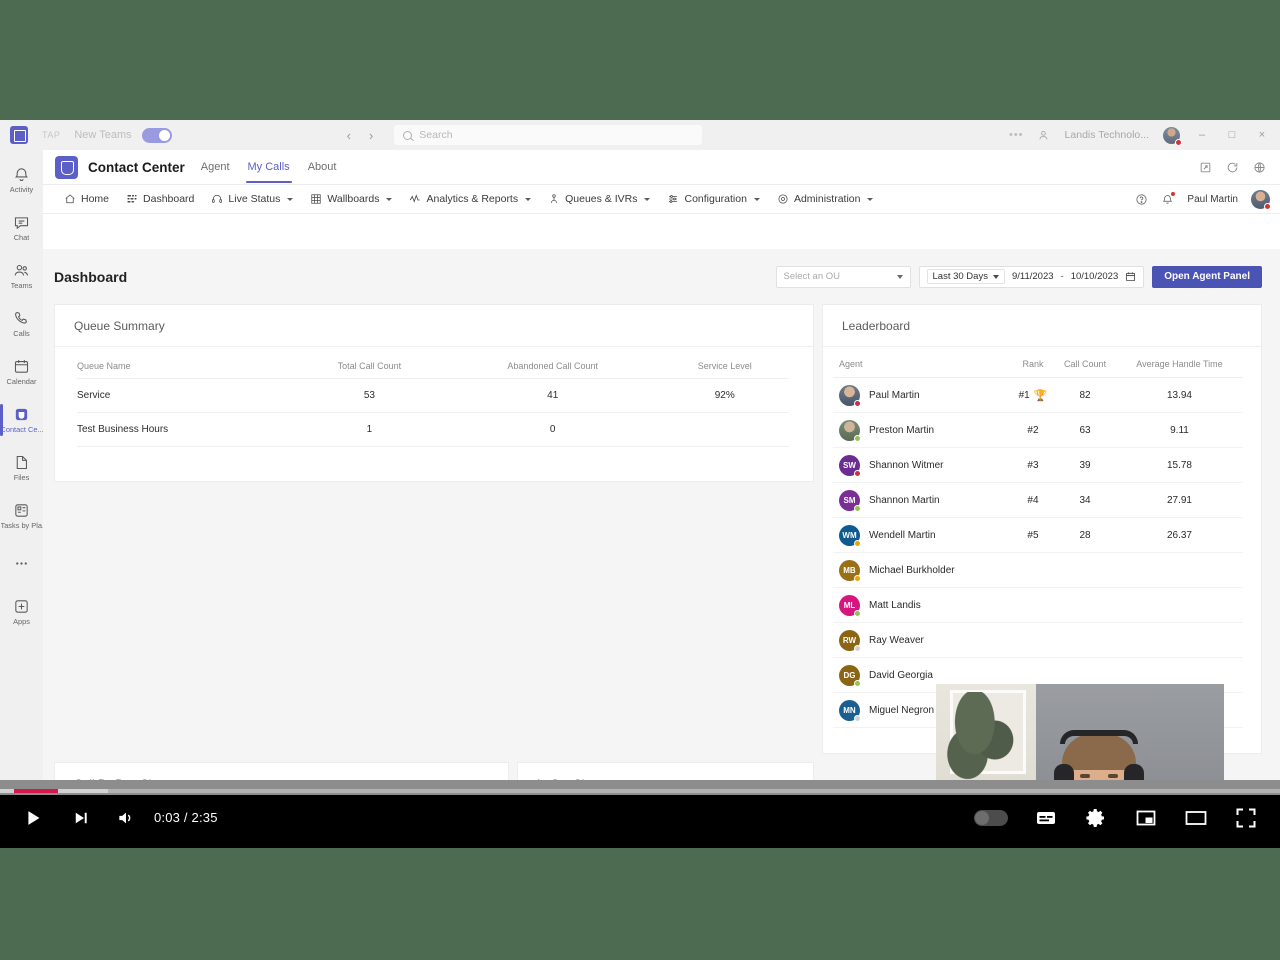 The height and width of the screenshot is (960, 1280). Describe the element at coordinates (360, 135) in the screenshot. I see `history-nav: ‹ ›` at that location.